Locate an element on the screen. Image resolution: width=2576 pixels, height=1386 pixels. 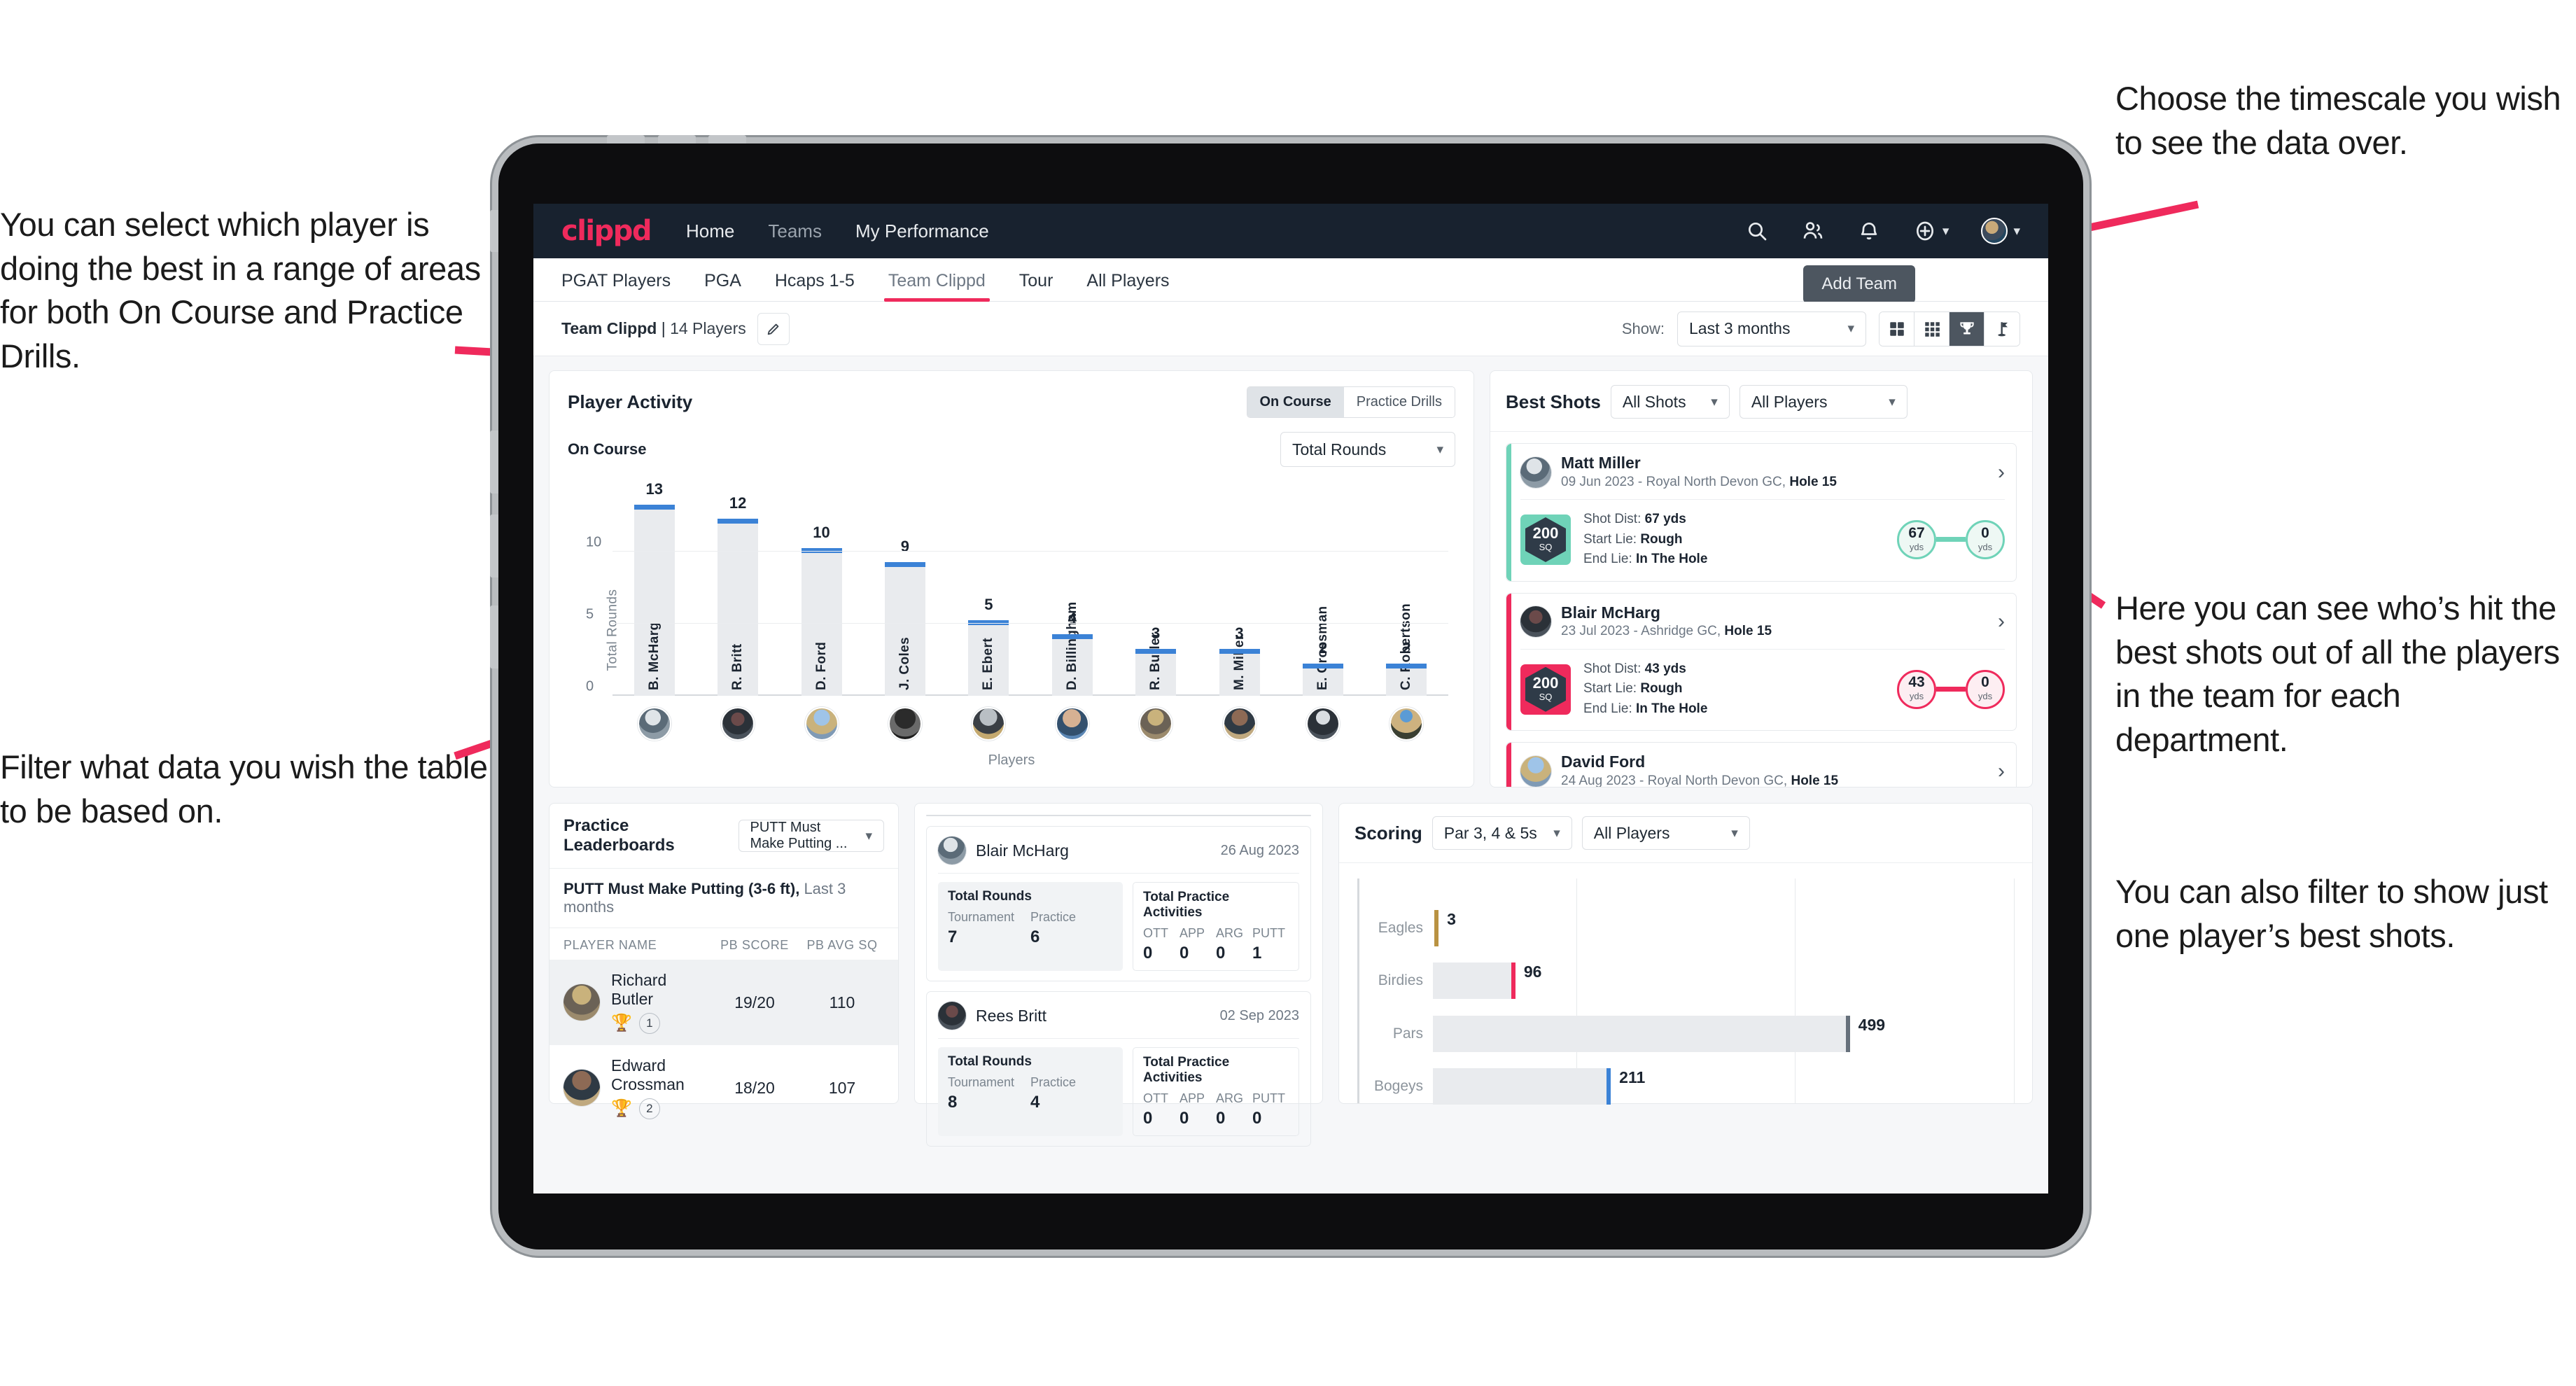
add-menu: ▾ is located at coordinates (1931, 231).